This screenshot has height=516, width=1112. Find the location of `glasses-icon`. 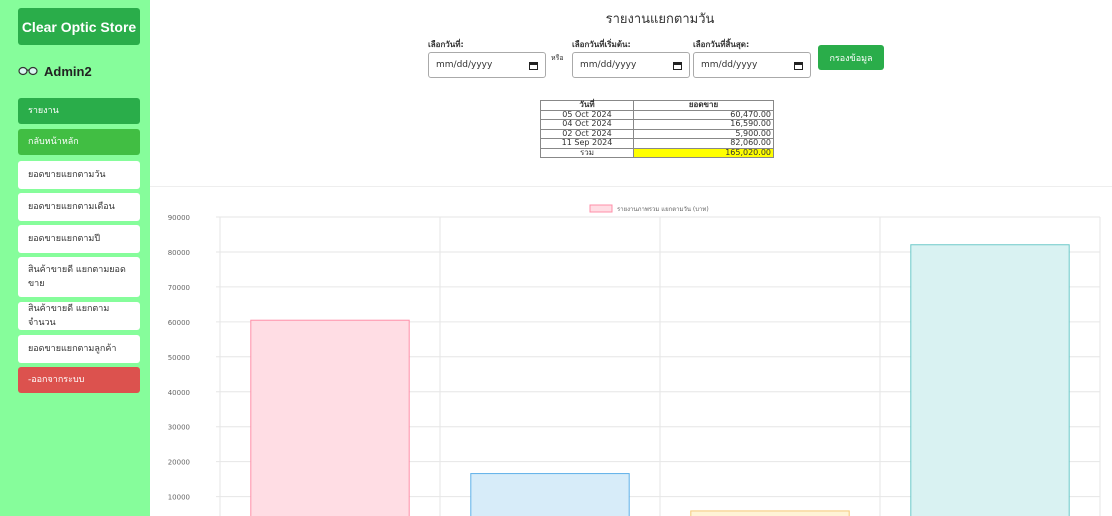

glasses-icon is located at coordinates (28, 71).